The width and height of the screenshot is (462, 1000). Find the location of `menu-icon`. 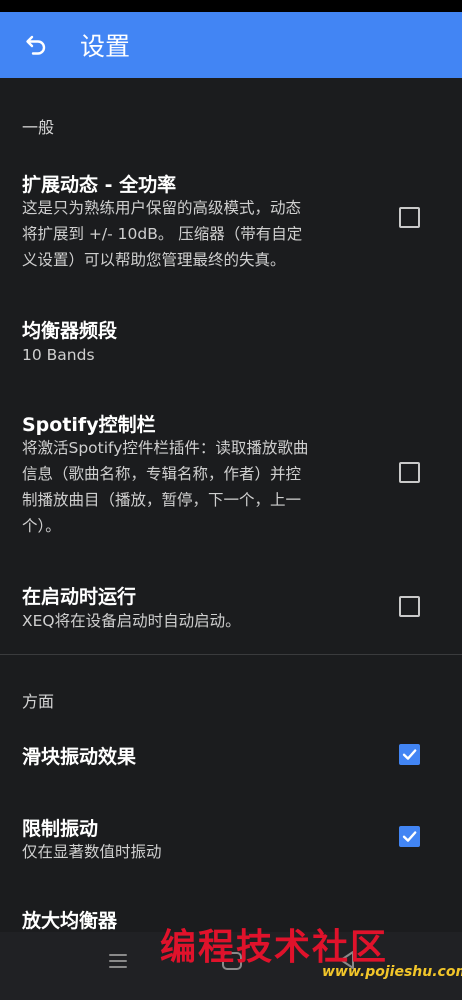

menu-icon is located at coordinates (118, 961).